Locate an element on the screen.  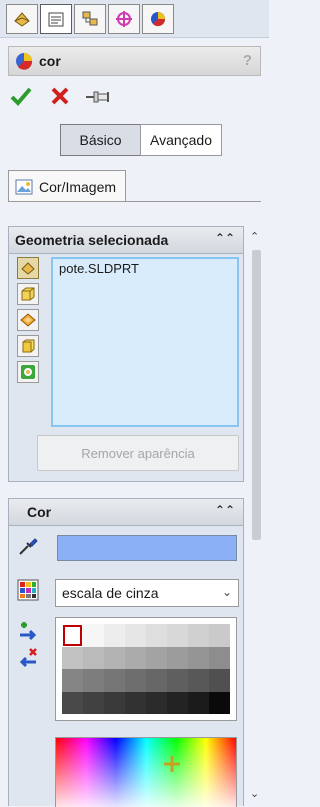
select-body-button is located at coordinates (28, 294).